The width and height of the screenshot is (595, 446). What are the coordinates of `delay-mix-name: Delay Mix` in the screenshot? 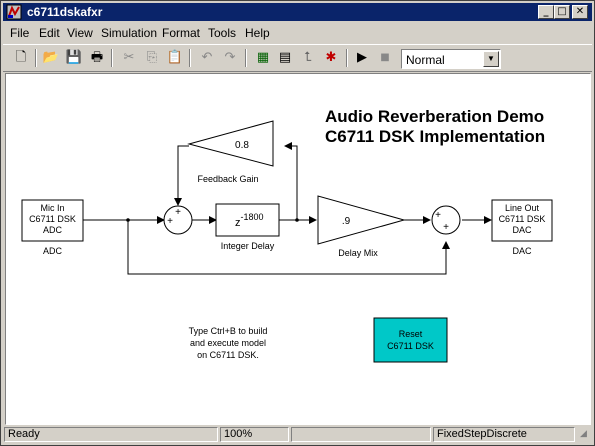 It's located at (358, 253).